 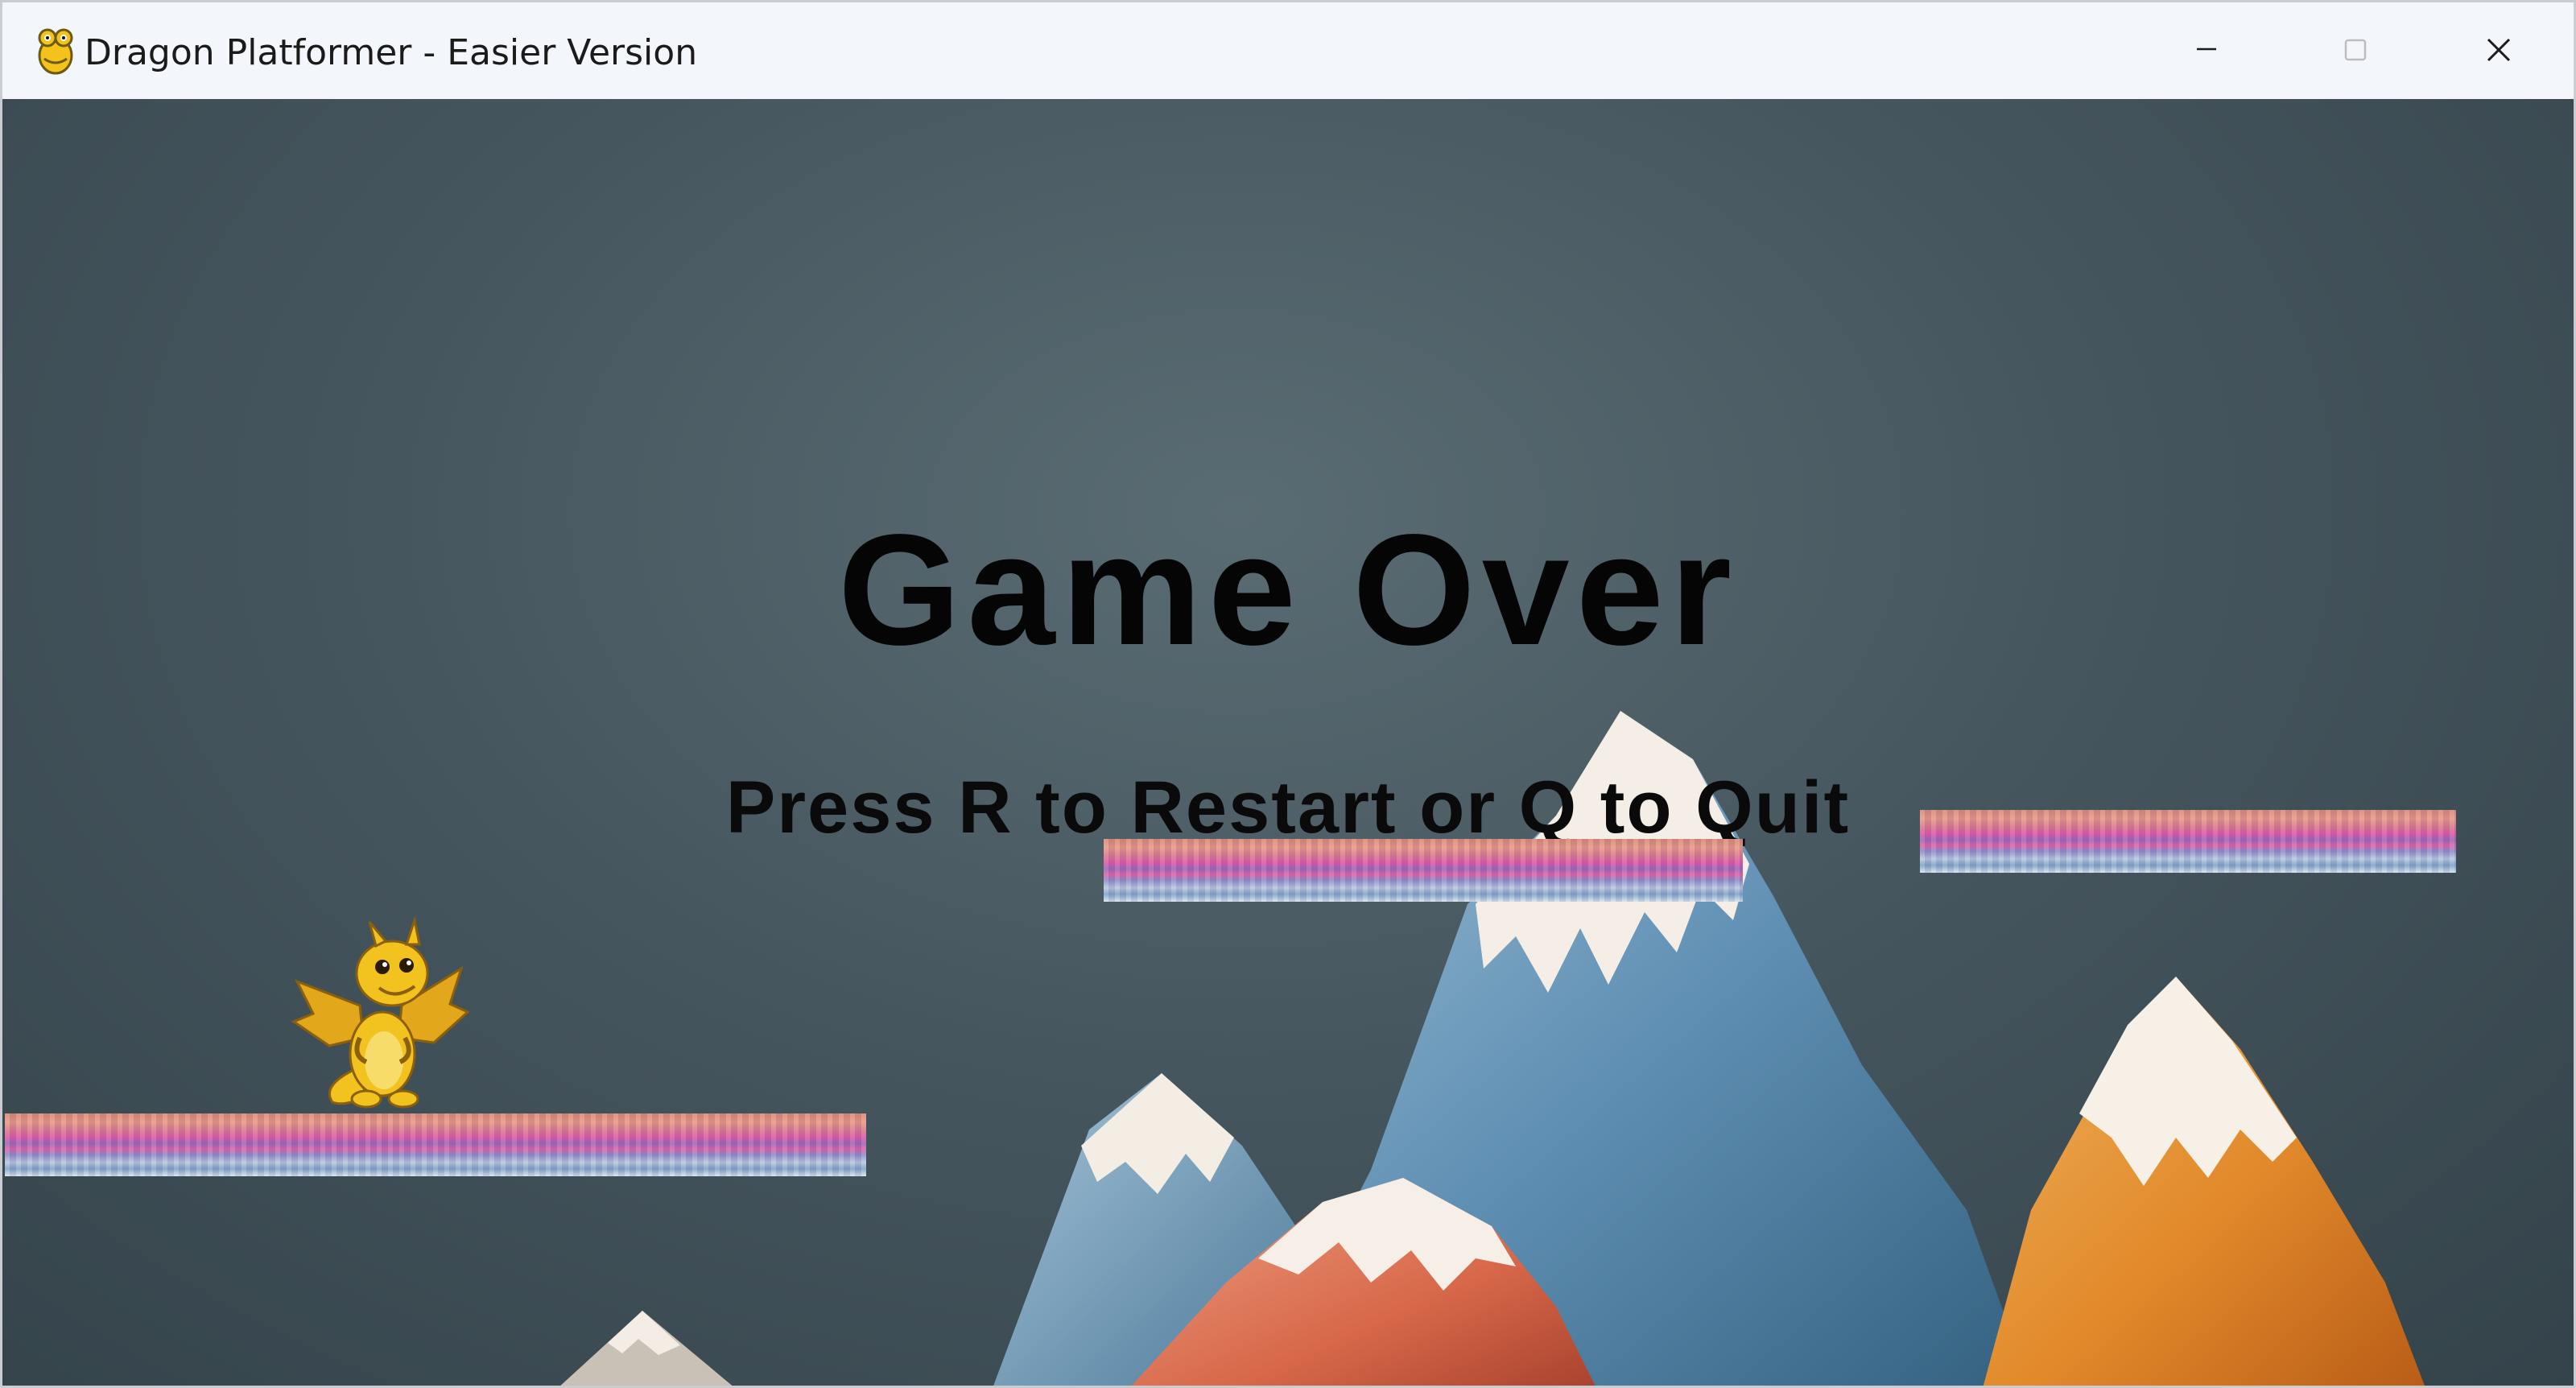 I want to click on maximize-button, so click(x=2355, y=50).